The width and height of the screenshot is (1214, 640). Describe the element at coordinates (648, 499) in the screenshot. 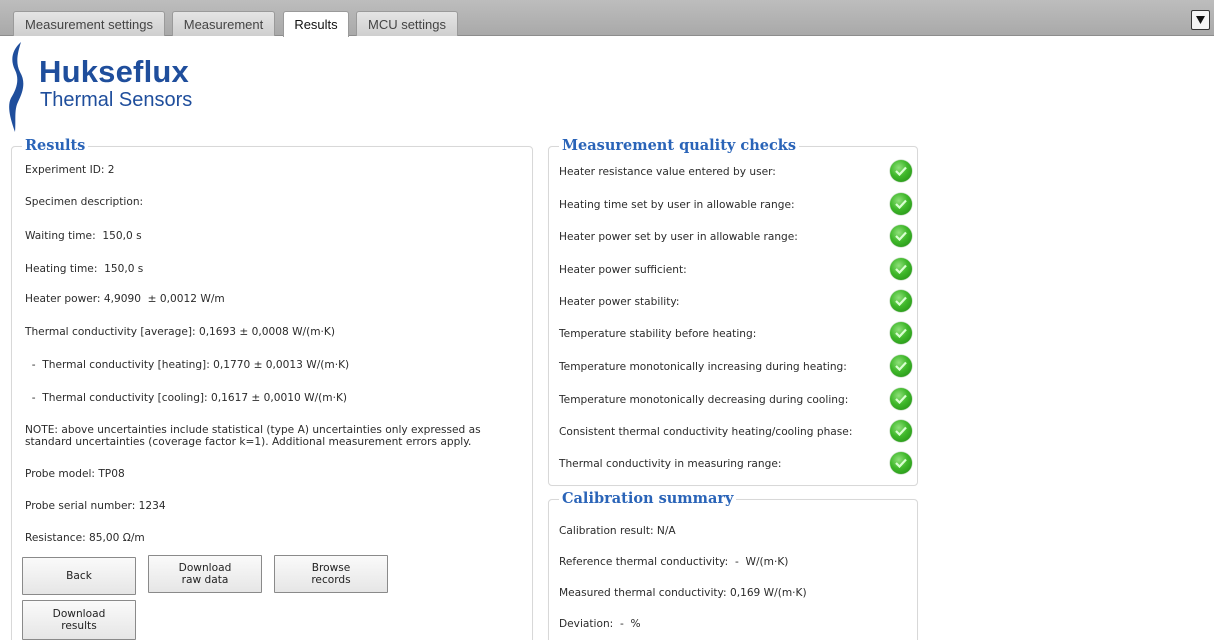

I see `calibration-title: Calibration summary` at that location.